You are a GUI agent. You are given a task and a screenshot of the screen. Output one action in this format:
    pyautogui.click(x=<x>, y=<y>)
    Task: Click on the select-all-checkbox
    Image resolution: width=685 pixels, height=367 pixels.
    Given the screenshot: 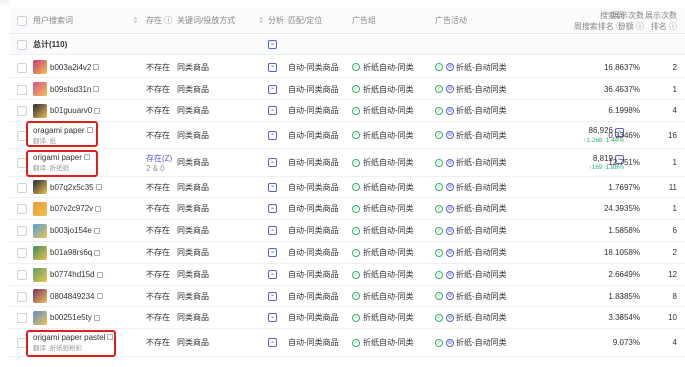 What is the action you would take?
    pyautogui.click(x=22, y=21)
    